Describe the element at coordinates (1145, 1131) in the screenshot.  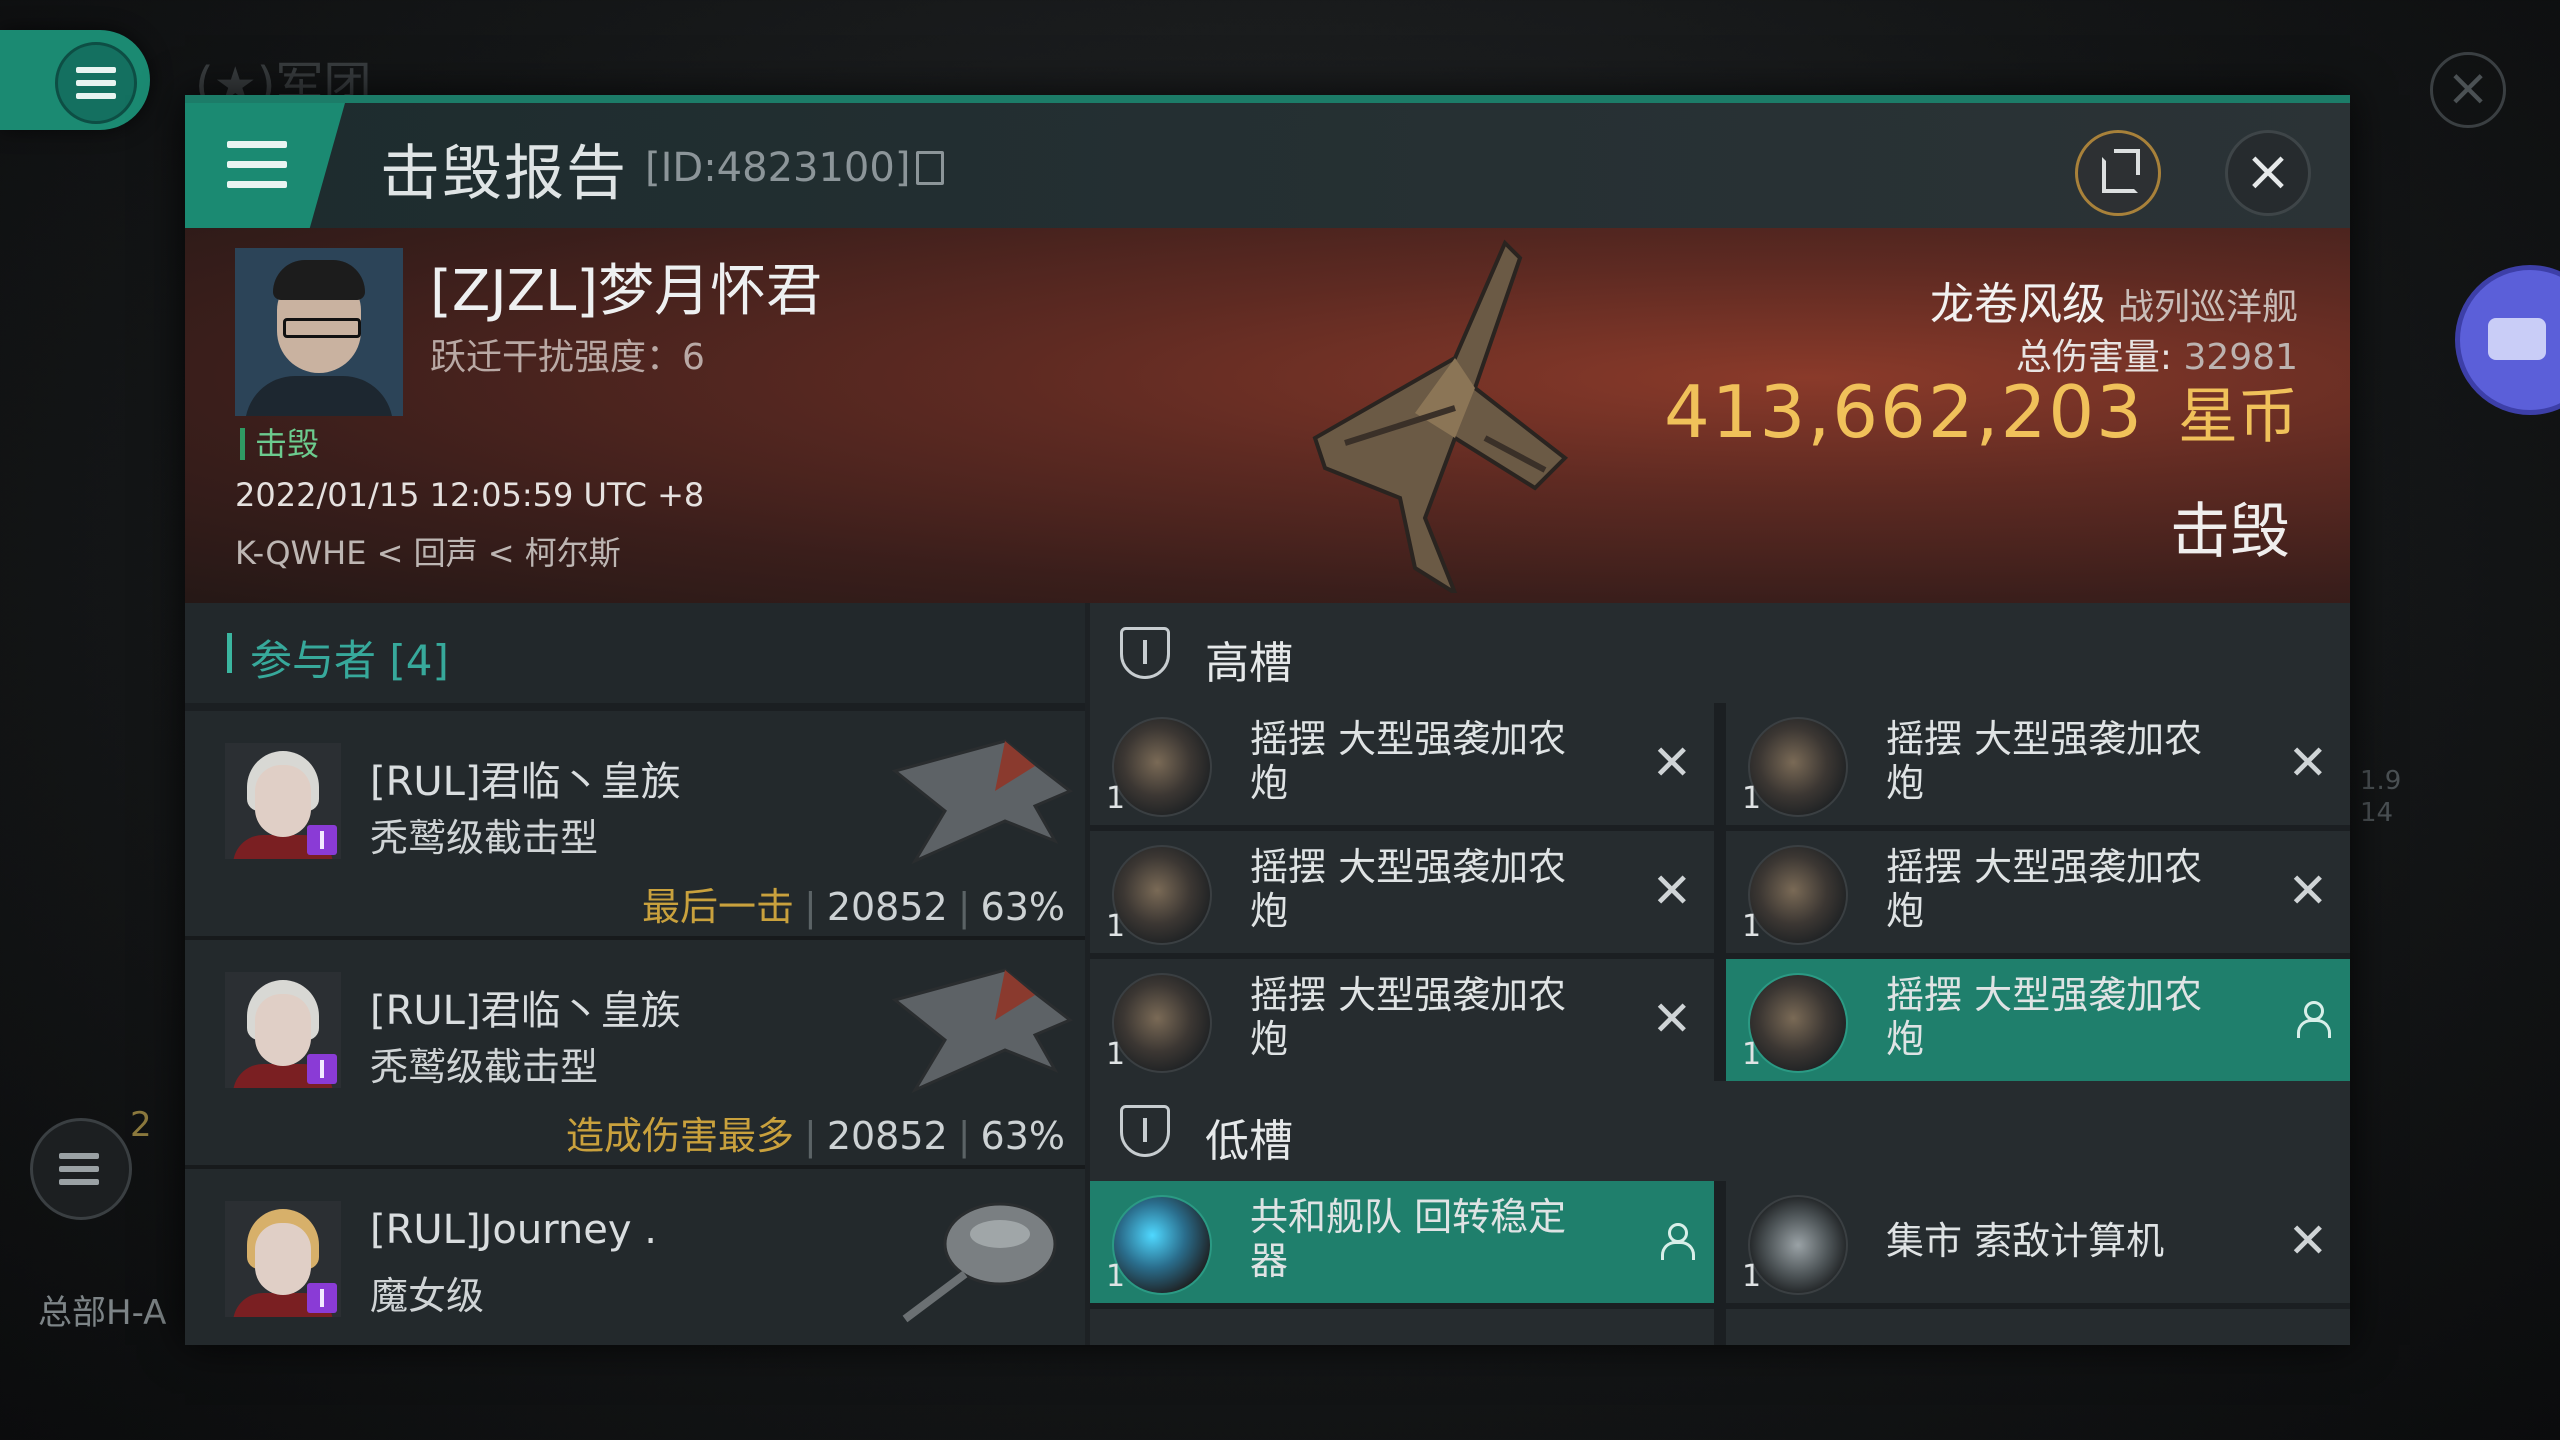
I see `low-slot-icon` at that location.